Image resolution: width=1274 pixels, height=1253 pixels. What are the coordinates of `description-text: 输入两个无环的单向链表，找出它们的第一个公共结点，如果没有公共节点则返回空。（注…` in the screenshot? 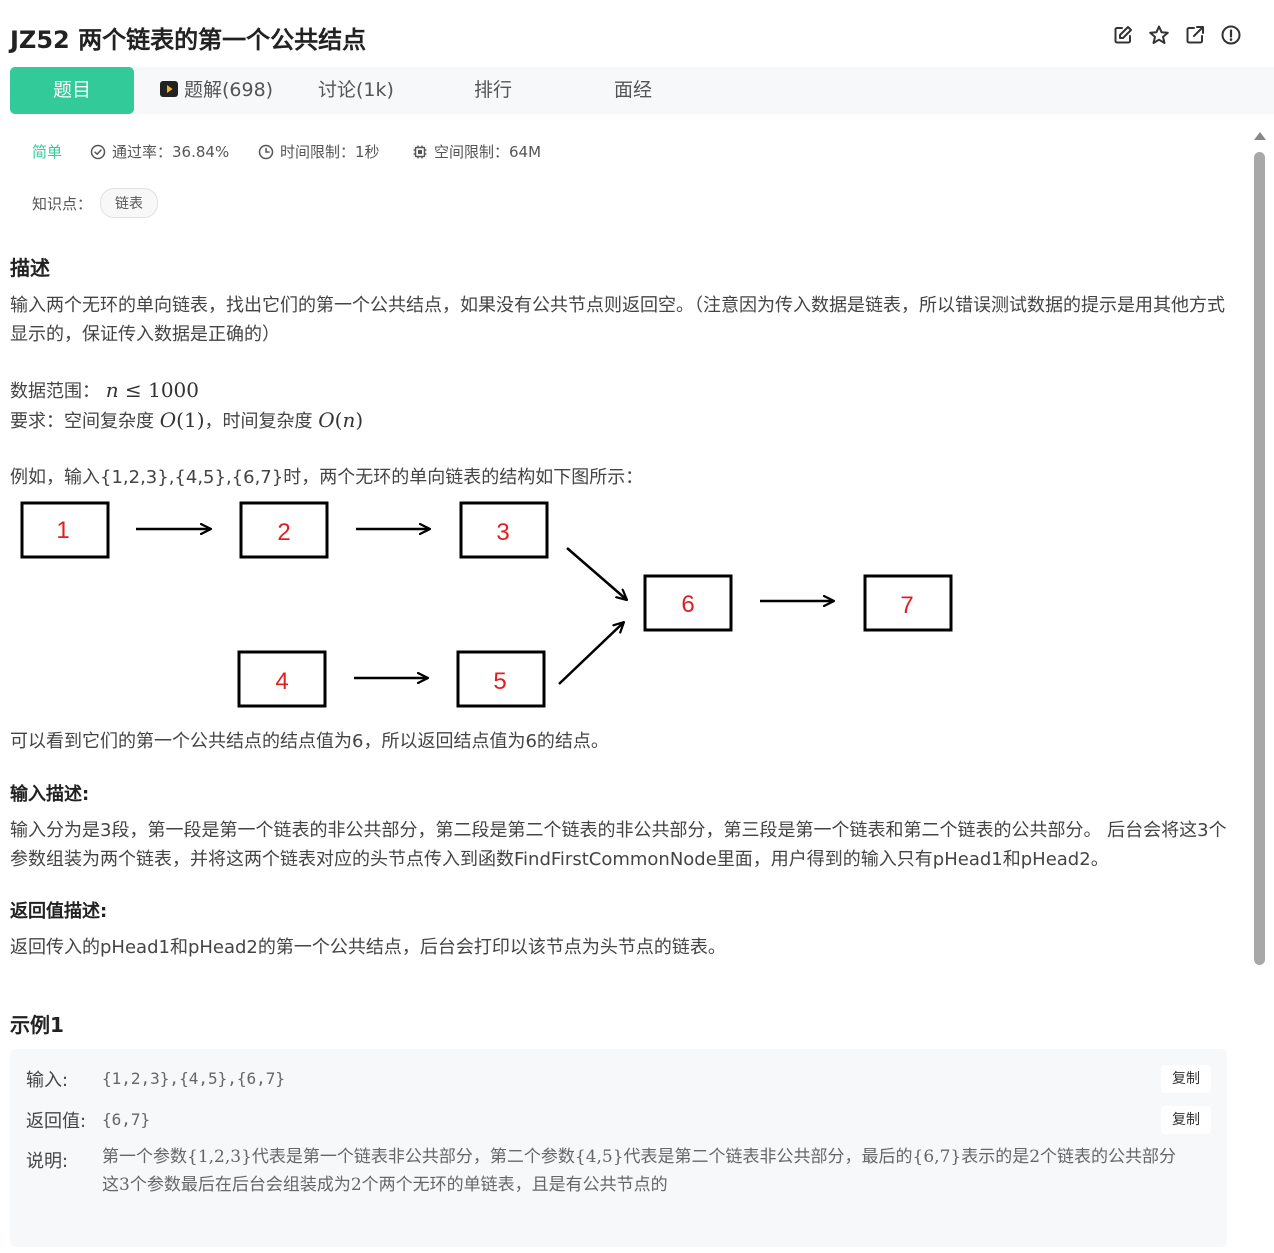 It's located at (617, 320).